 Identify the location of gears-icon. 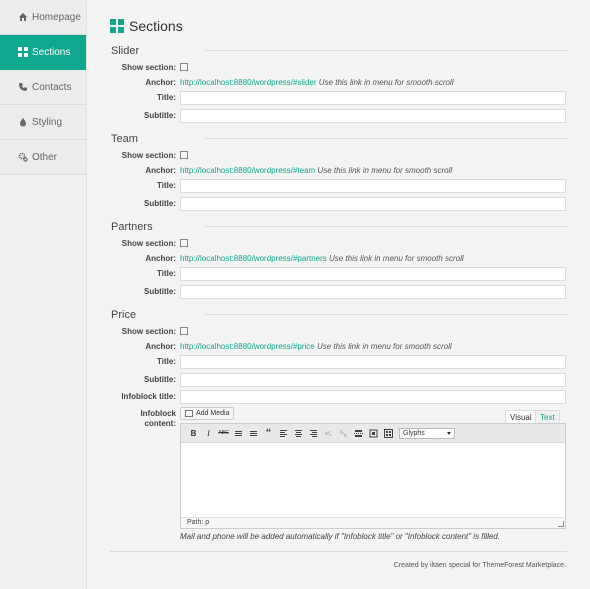
(23, 157).